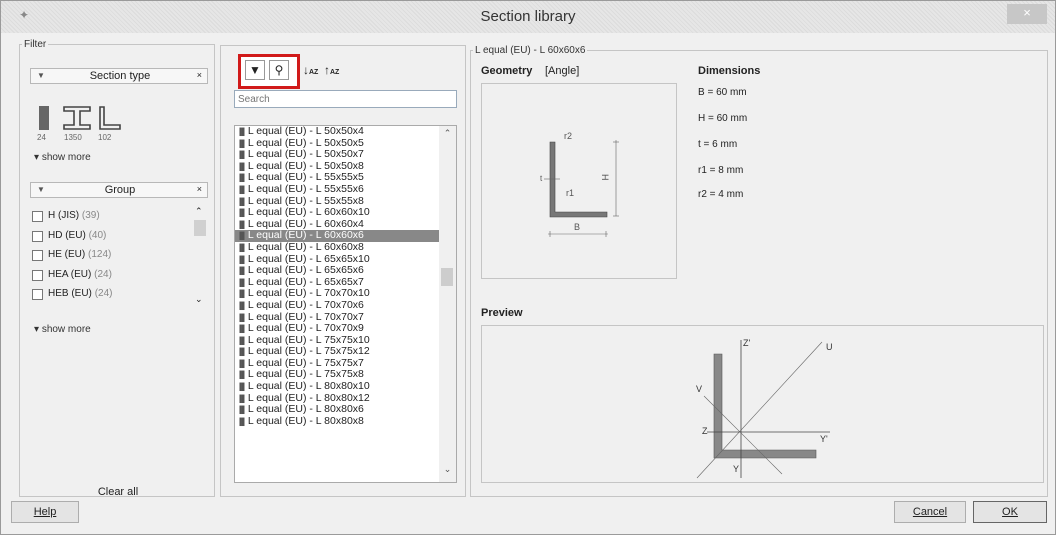 This screenshot has height=535, width=1056. What do you see at coordinates (64, 215) in the screenshot?
I see `group-name: H (JIS)` at bounding box center [64, 215].